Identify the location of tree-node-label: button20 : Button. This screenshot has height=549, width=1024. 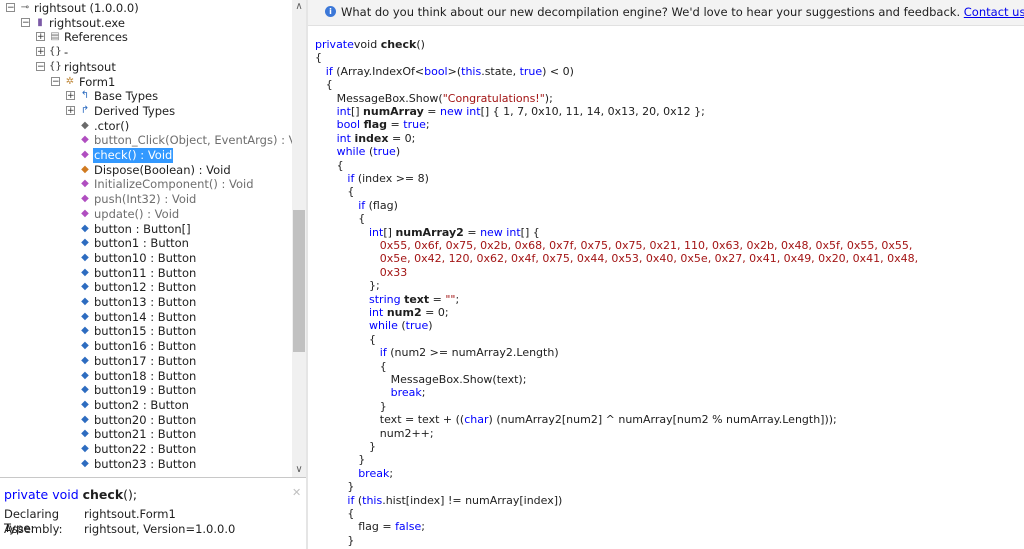
(145, 419).